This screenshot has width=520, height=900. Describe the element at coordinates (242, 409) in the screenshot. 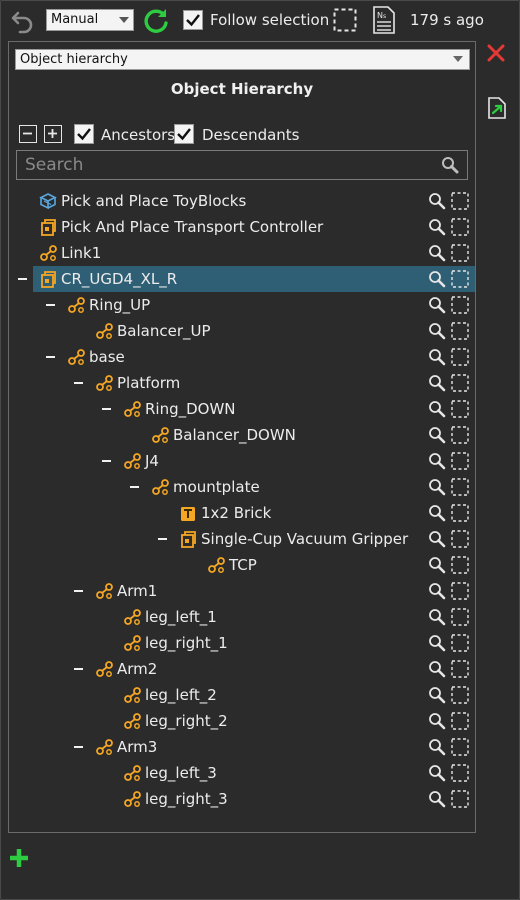

I see `tree-row: Ring_DOWN` at that location.